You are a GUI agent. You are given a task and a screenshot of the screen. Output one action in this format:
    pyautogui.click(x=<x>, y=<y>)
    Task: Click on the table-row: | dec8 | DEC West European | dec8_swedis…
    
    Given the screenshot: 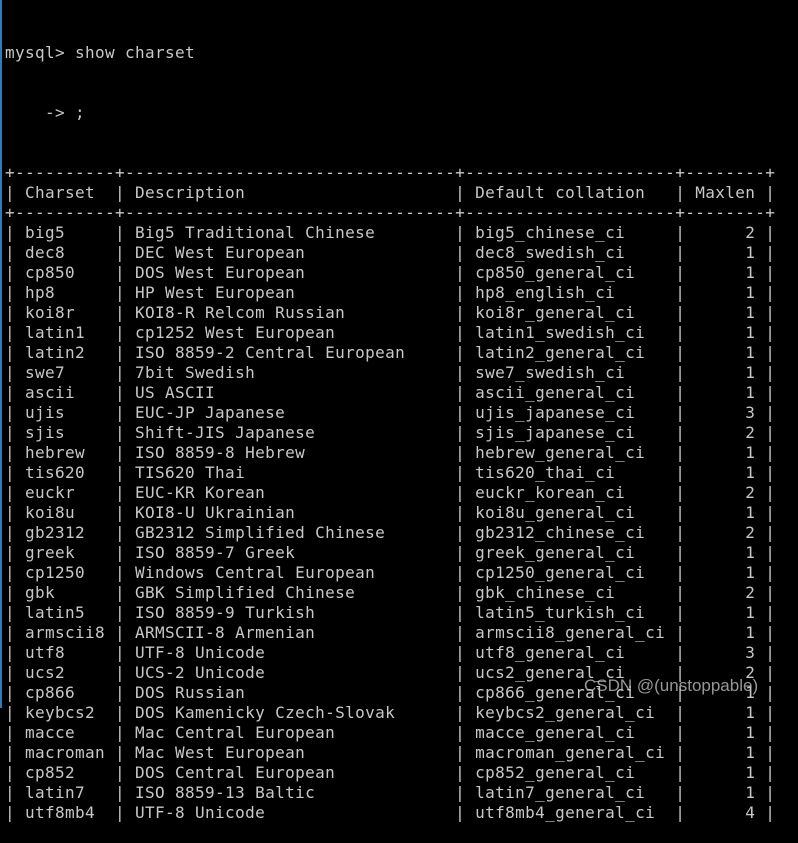 What is the action you would take?
    pyautogui.click(x=390, y=252)
    